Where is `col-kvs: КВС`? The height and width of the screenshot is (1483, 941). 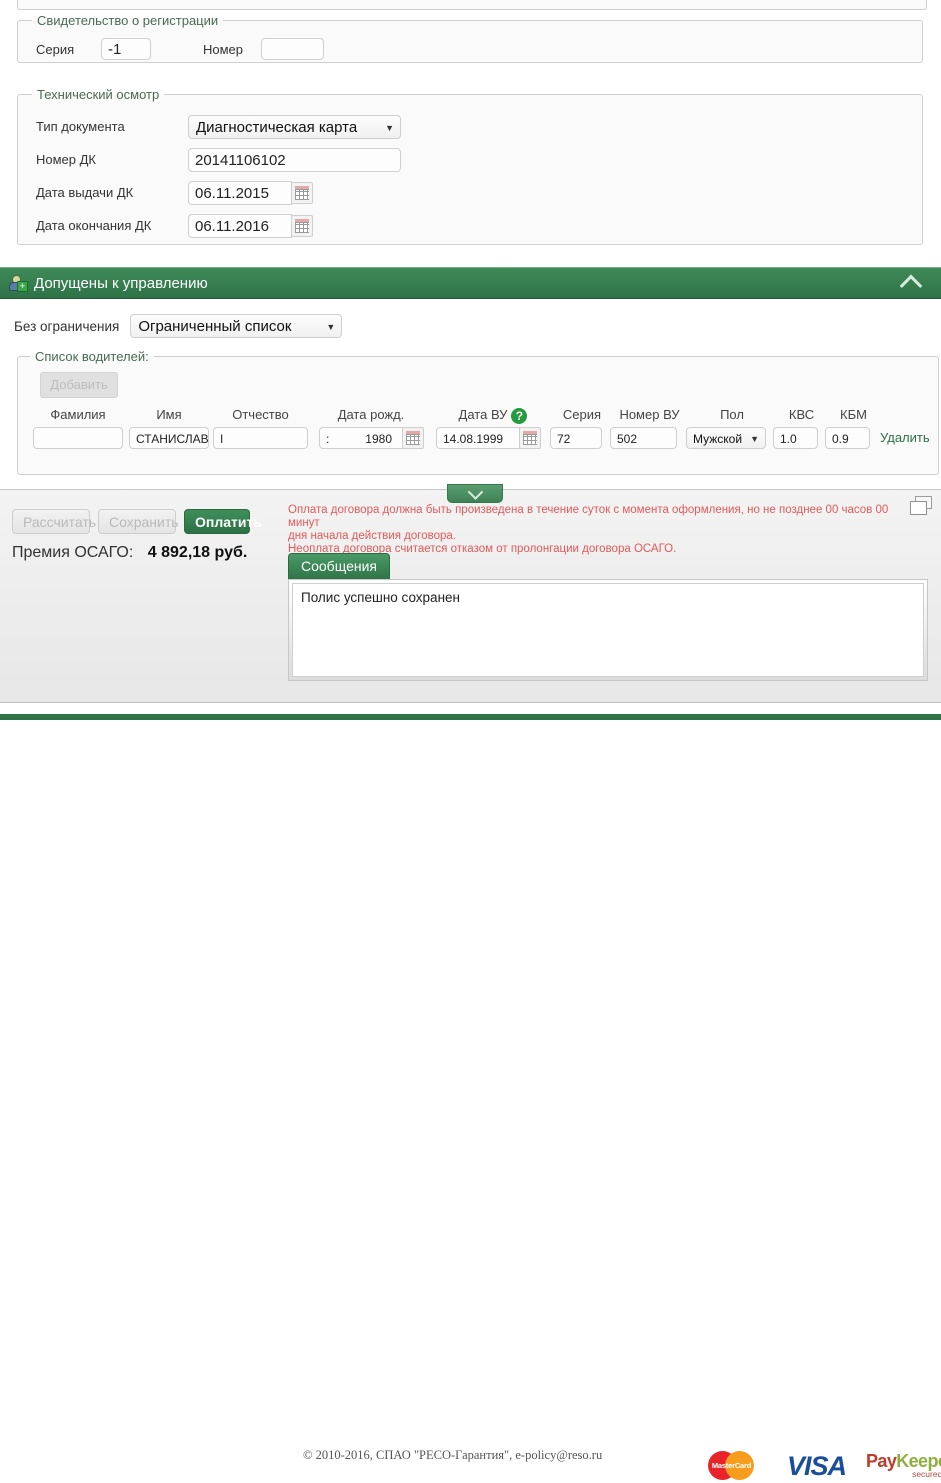
col-kvs: КВС is located at coordinates (801, 414).